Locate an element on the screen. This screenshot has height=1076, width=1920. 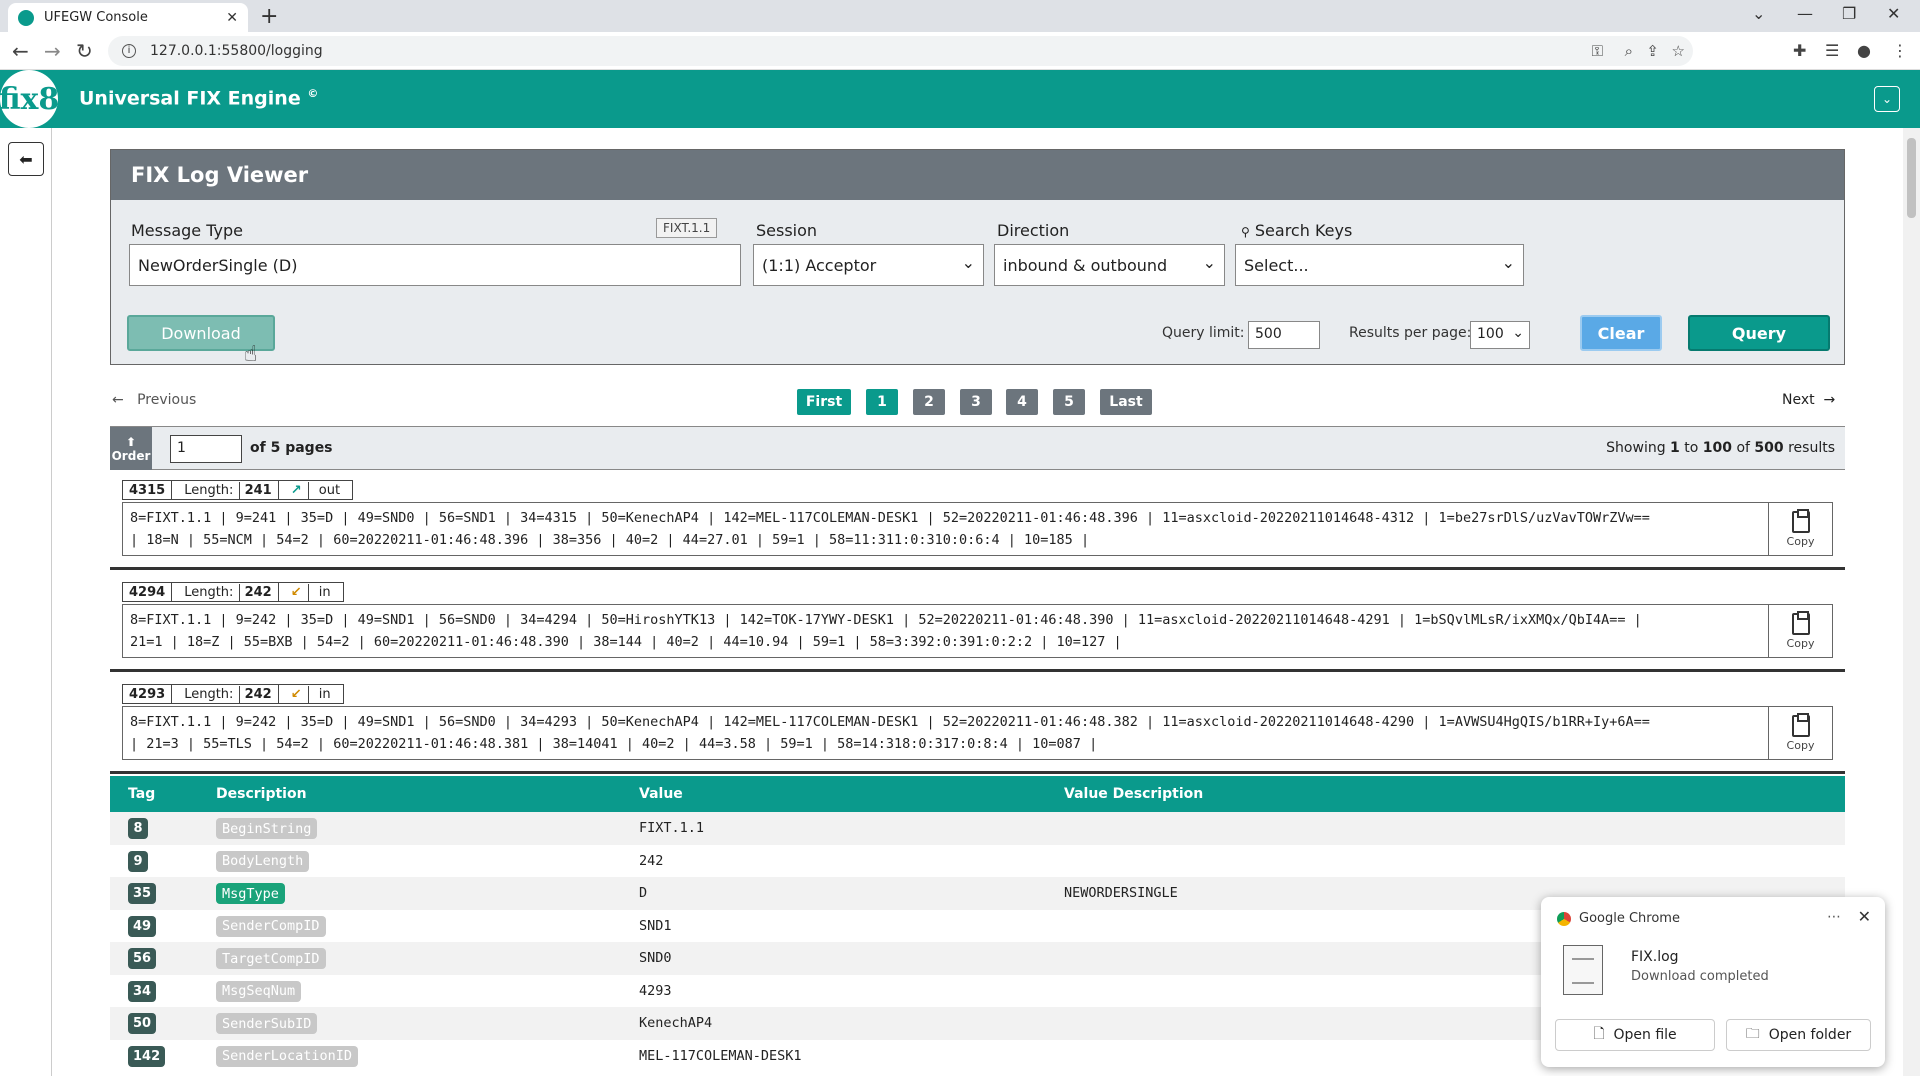
page-1-button: 1 is located at coordinates (882, 402).